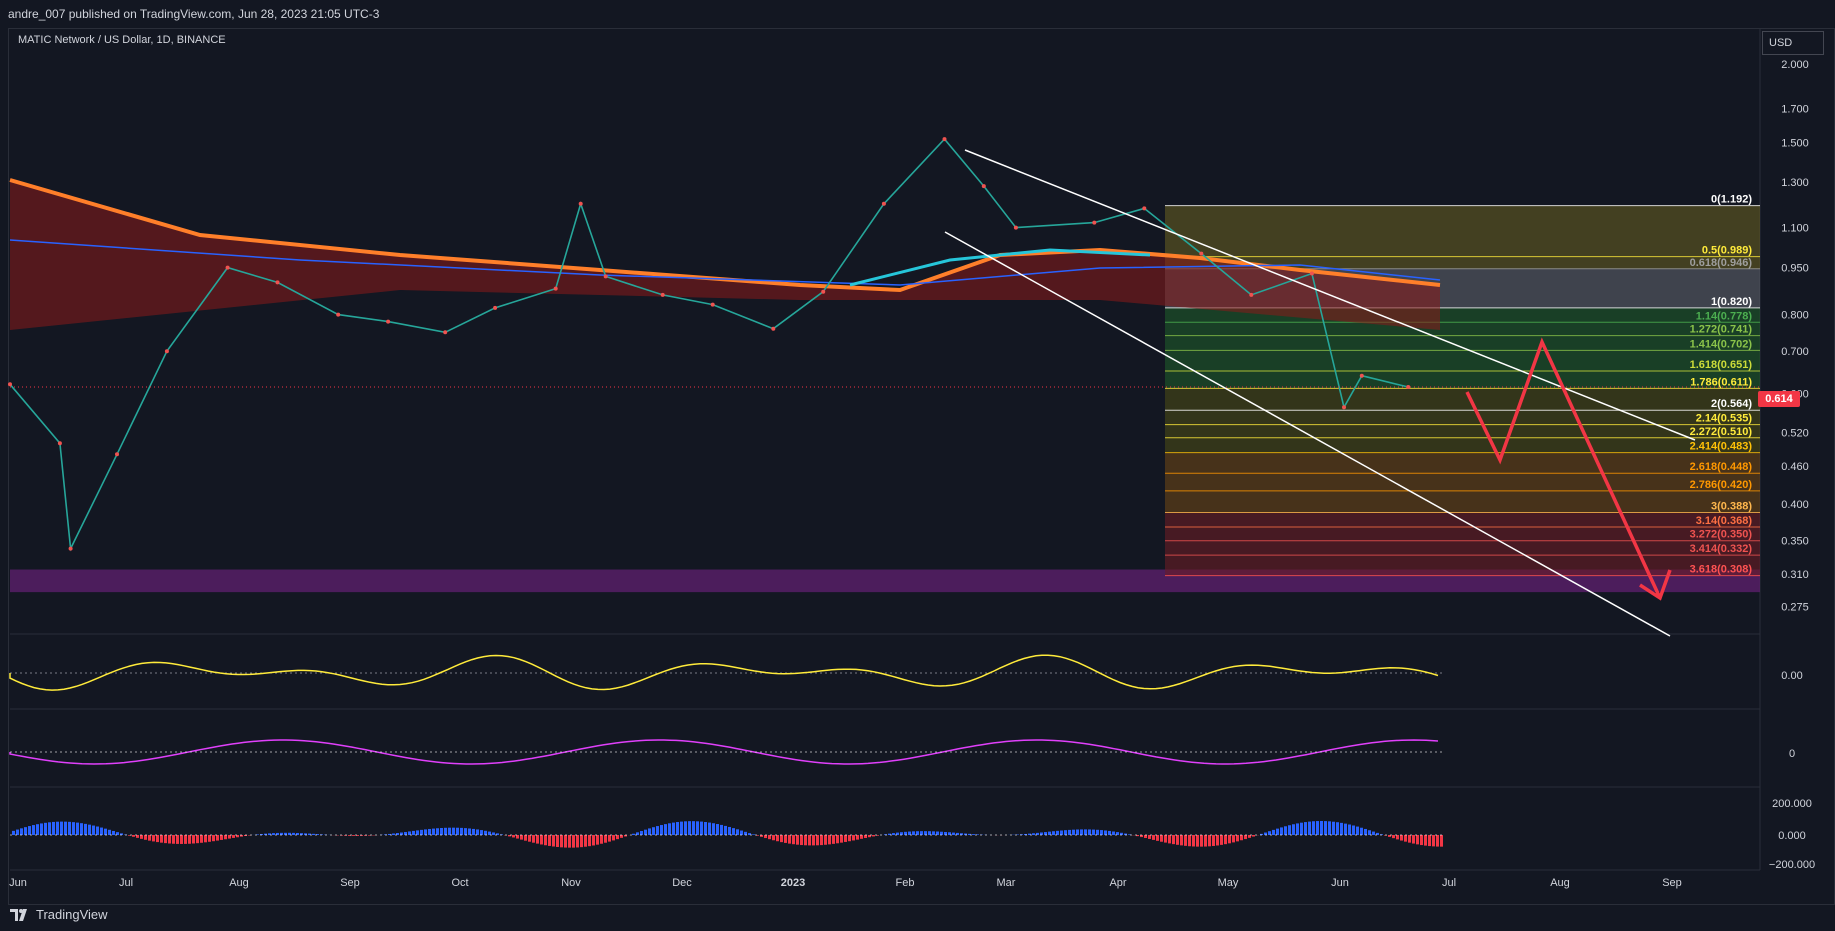  I want to click on price-tick-label: 0.310, so click(1795, 575).